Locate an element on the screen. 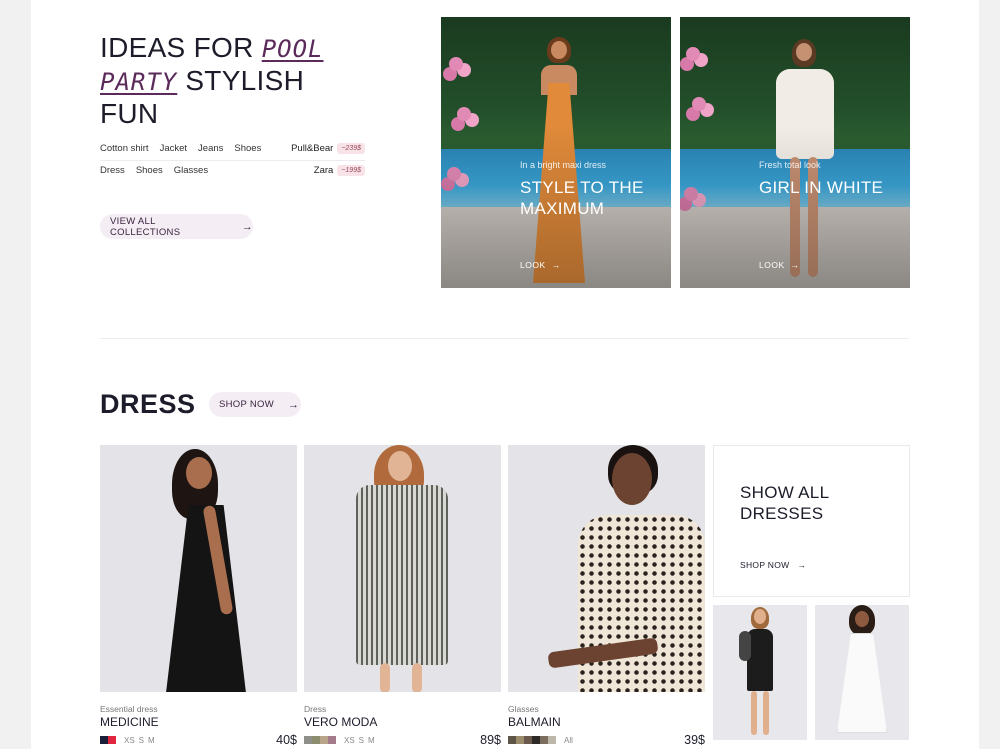 The image size is (1000, 749). hero-title-text: Ideas for is located at coordinates (181, 47).